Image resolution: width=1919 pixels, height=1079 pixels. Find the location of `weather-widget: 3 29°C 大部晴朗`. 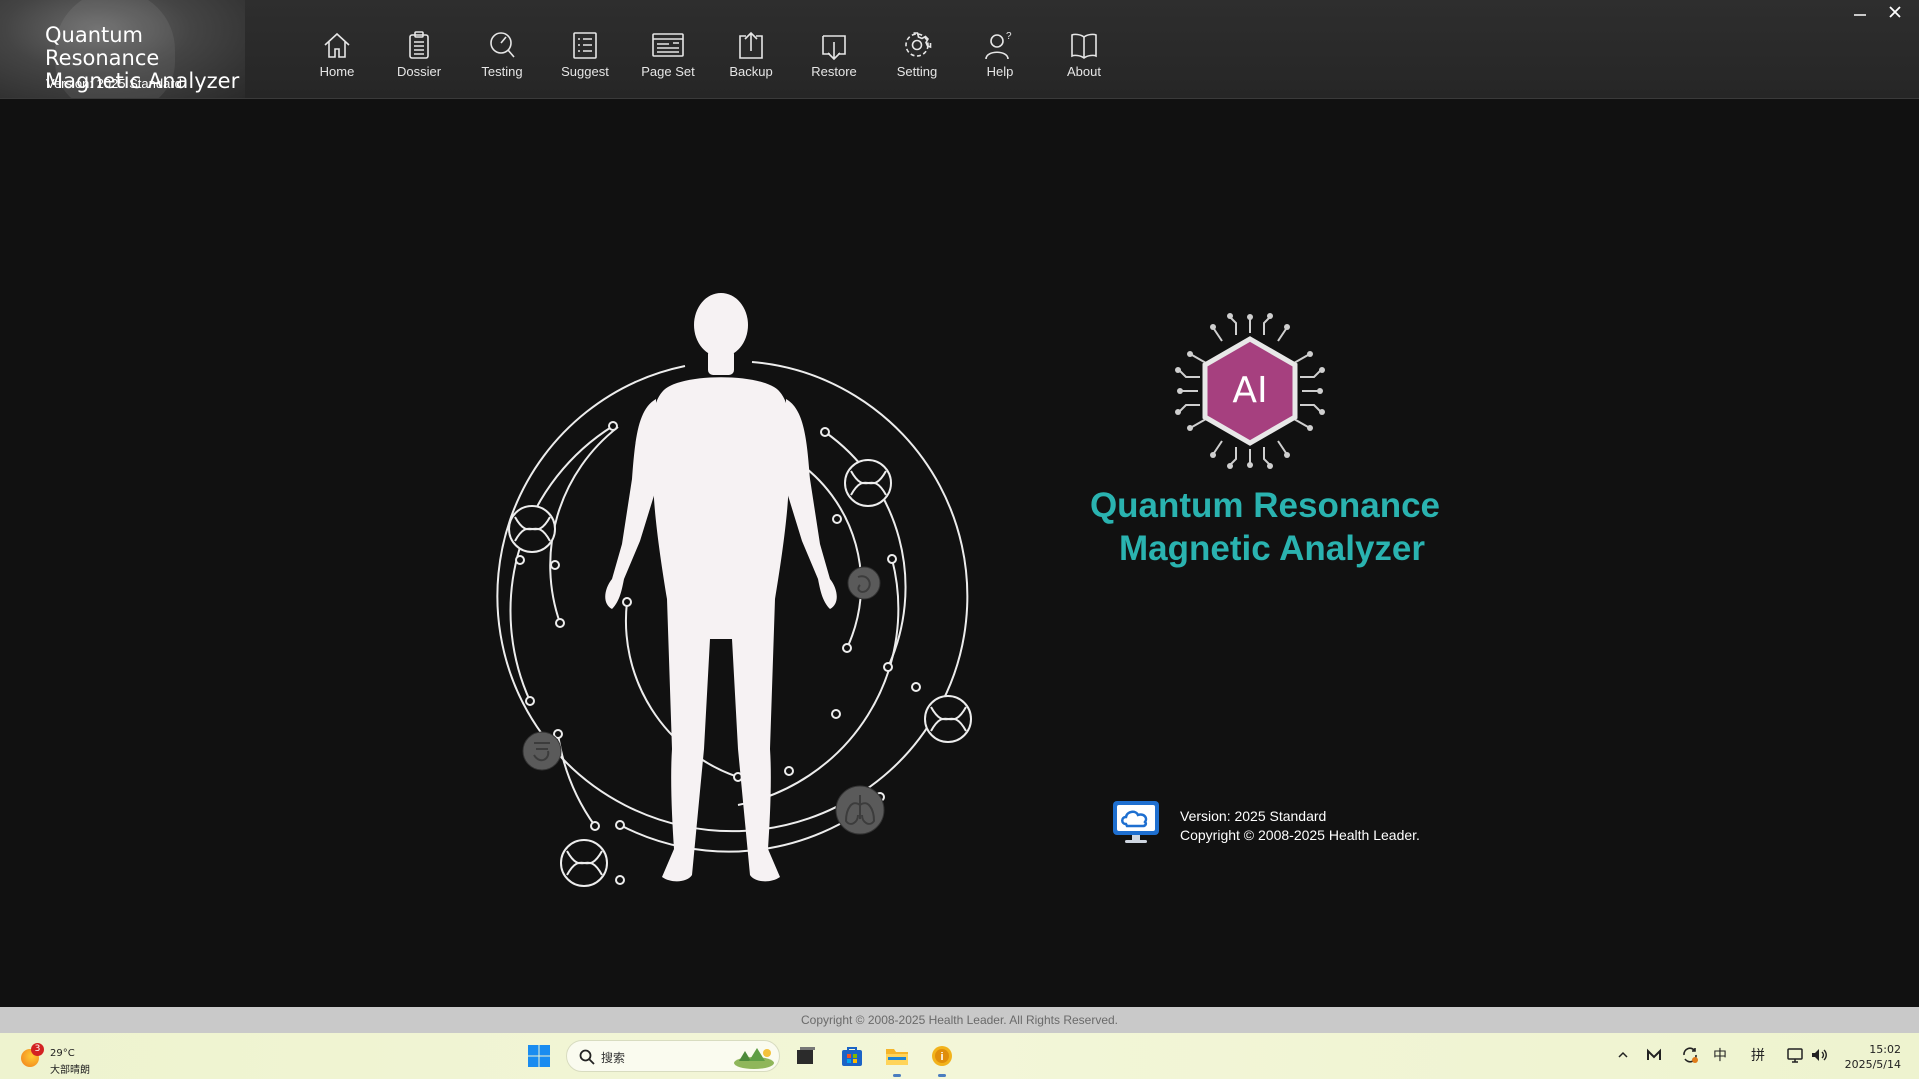

weather-widget: 3 29°C 大部晴朗 is located at coordinates (73, 1058).